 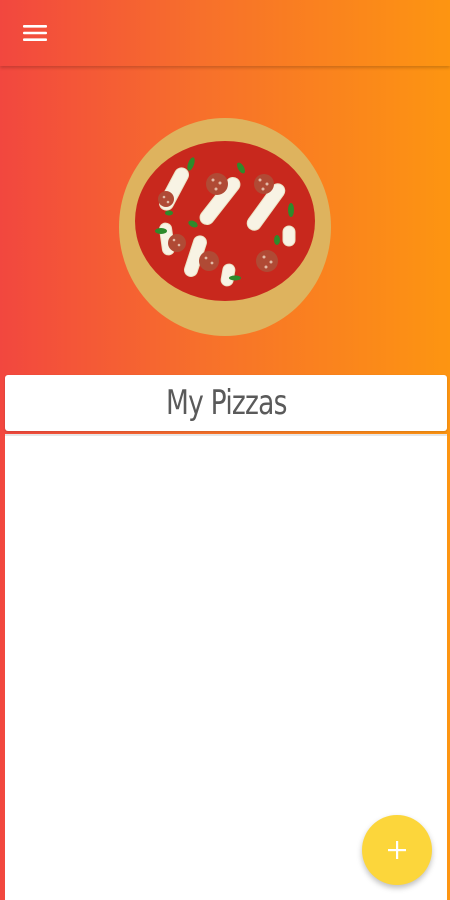 I want to click on add-pizza-button, so click(x=397, y=850).